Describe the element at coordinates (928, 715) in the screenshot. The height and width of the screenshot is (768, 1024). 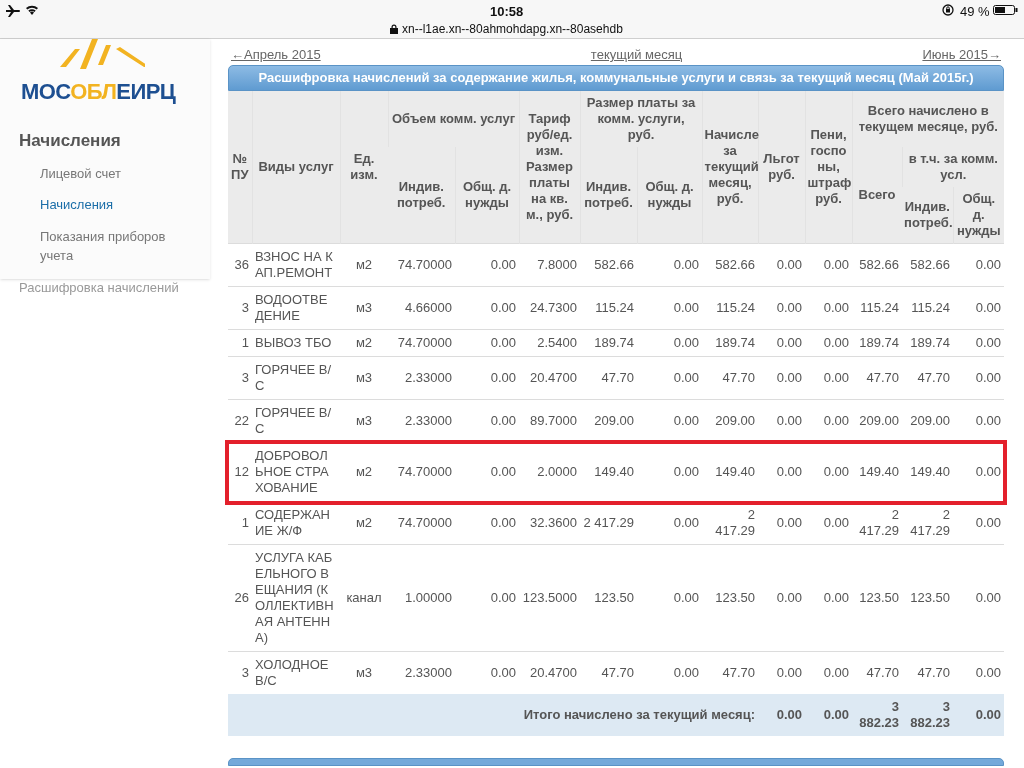
I see `table-cell: 3 882.23` at that location.